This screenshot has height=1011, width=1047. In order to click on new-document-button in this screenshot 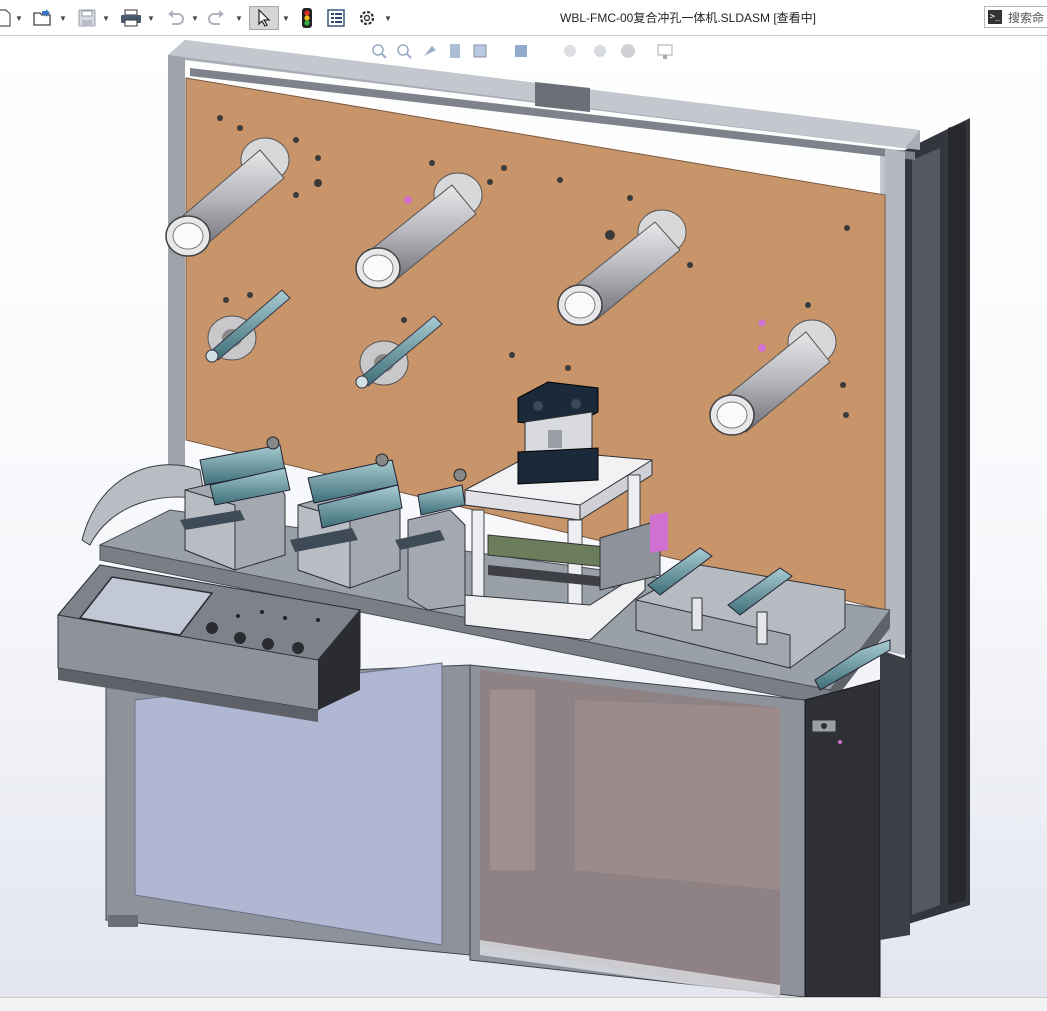, I will do `click(6, 18)`.